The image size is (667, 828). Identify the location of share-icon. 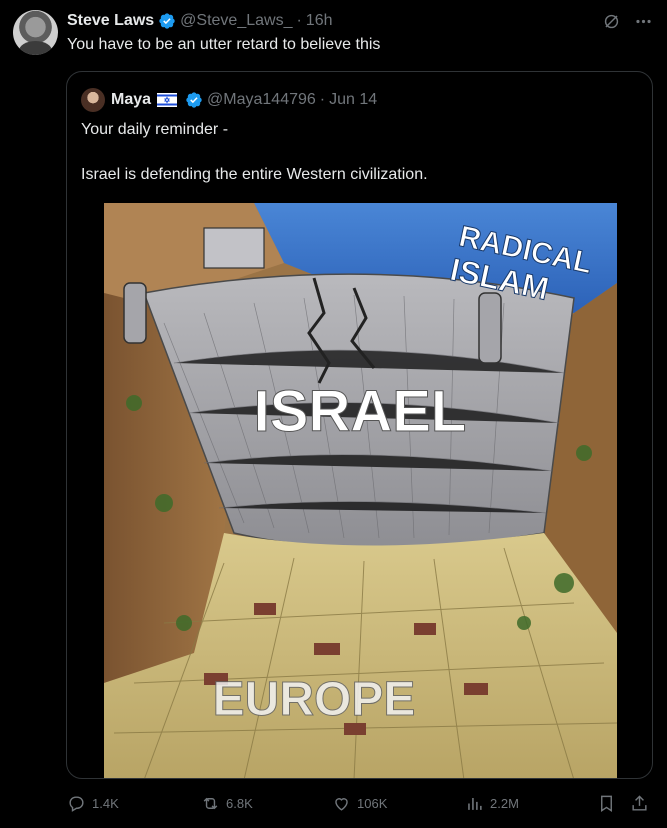
(639, 803).